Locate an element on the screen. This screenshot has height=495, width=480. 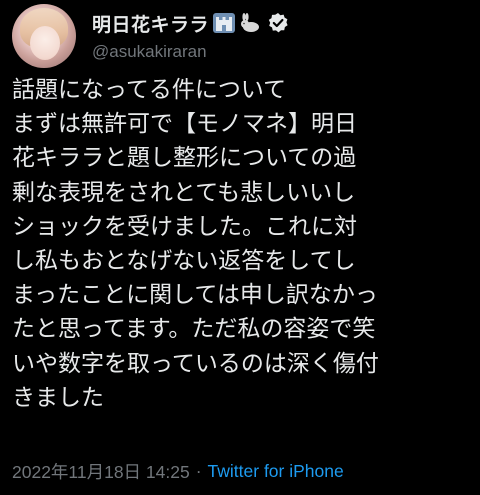
display-name: 明日花キララ is located at coordinates (150, 23).